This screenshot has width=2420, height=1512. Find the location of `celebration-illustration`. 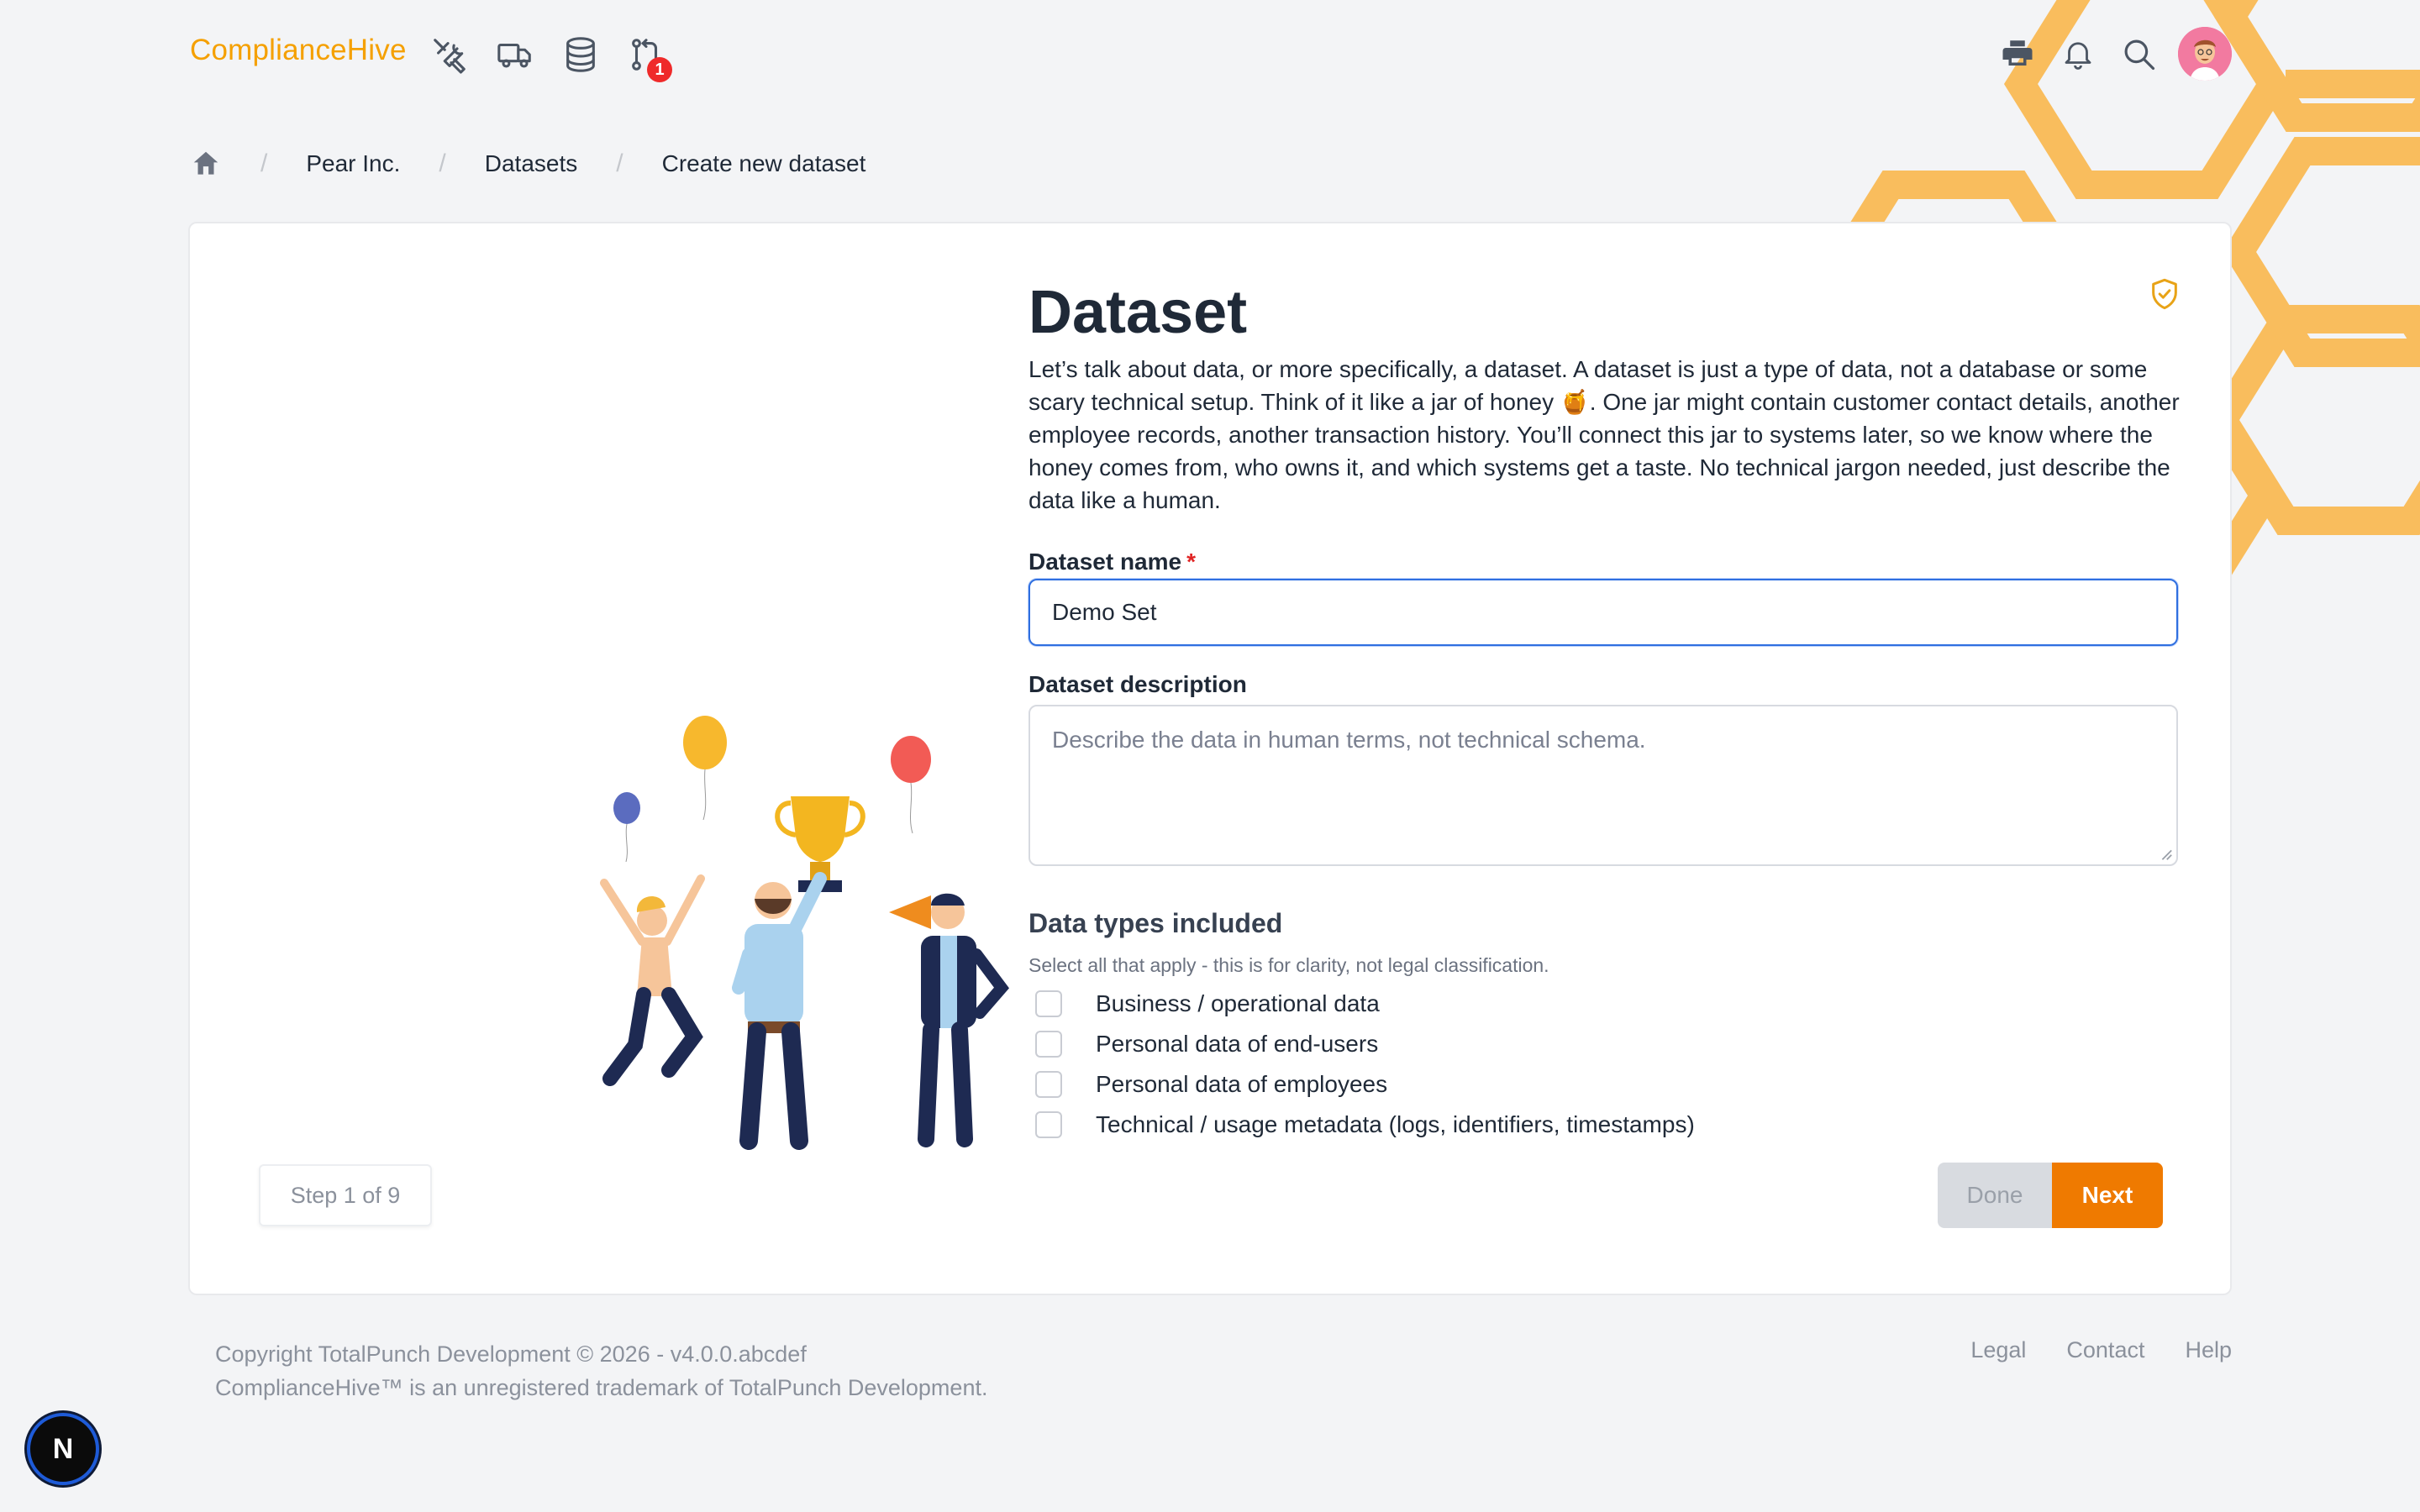

celebration-illustration is located at coordinates (804, 933).